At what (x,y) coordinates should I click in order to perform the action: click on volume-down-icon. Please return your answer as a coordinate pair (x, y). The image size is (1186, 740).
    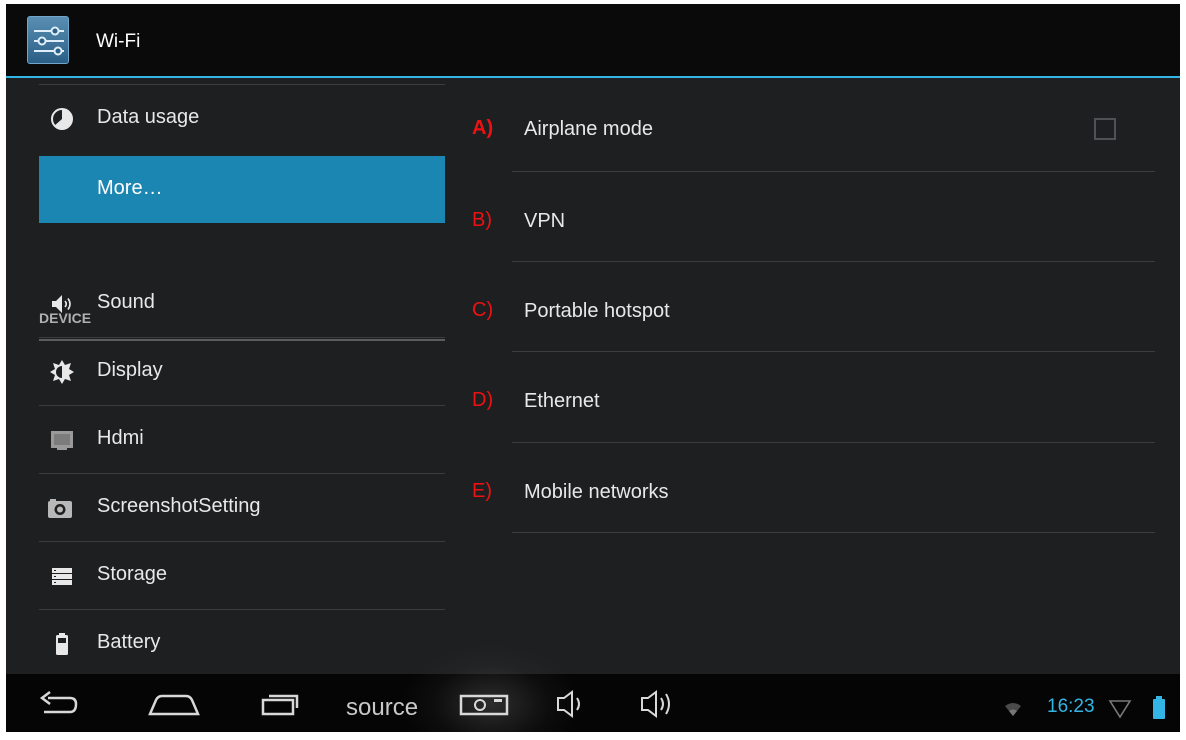
    Looking at the image, I should click on (576, 703).